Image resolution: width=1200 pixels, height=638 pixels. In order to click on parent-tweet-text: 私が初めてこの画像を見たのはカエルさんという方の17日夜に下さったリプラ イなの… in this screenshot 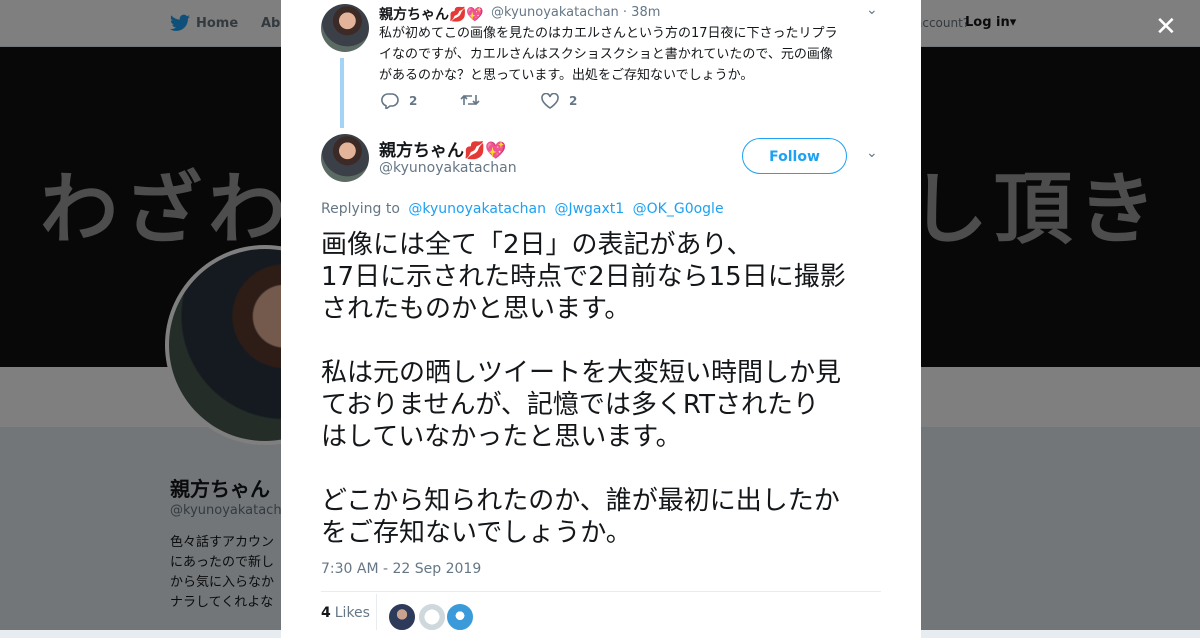, I will do `click(629, 54)`.